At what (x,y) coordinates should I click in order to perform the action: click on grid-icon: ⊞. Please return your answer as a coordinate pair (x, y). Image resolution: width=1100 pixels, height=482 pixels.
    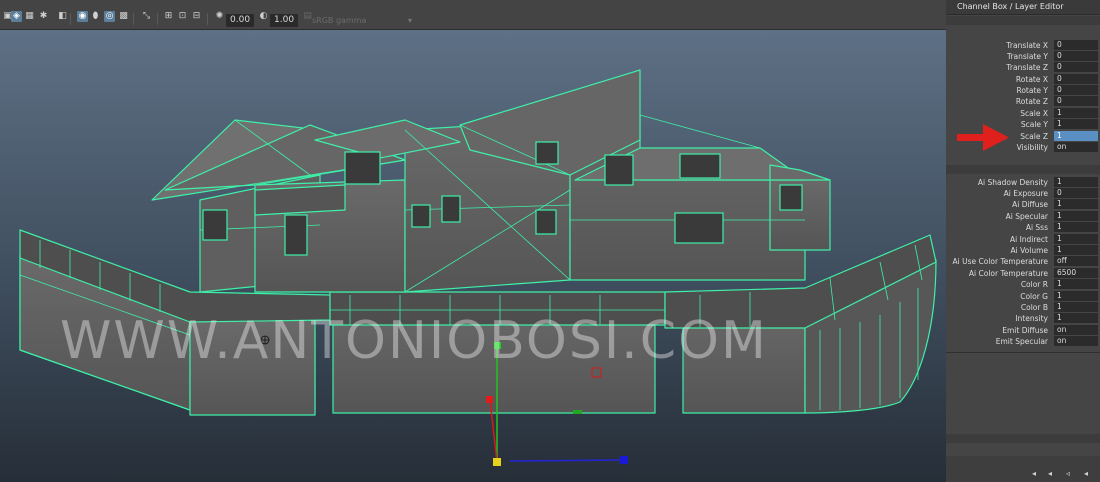
    Looking at the image, I should click on (168, 16).